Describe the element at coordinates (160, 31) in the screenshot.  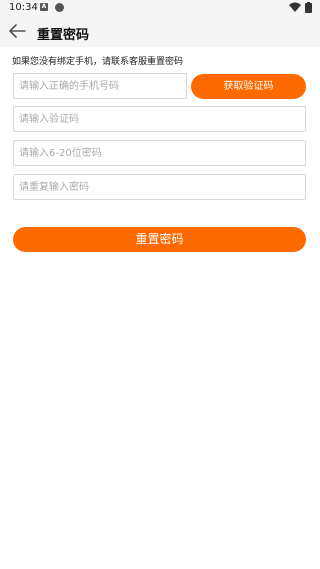
I see `nav-bar: 重置密码` at that location.